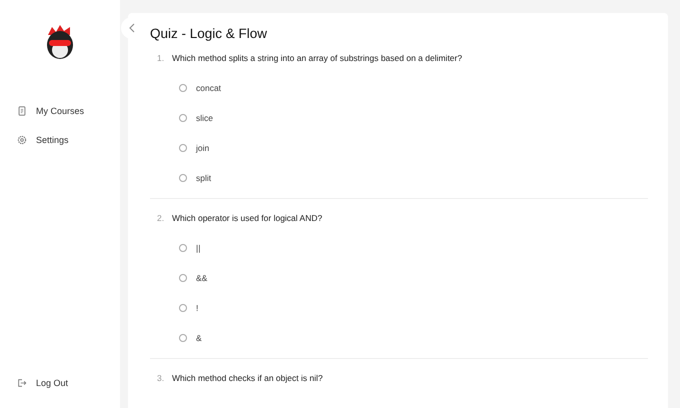 The image size is (680, 408). What do you see at coordinates (317, 58) in the screenshot?
I see `question-text: Which method splits a string into an array of substrings based on a delimiter?` at bounding box center [317, 58].